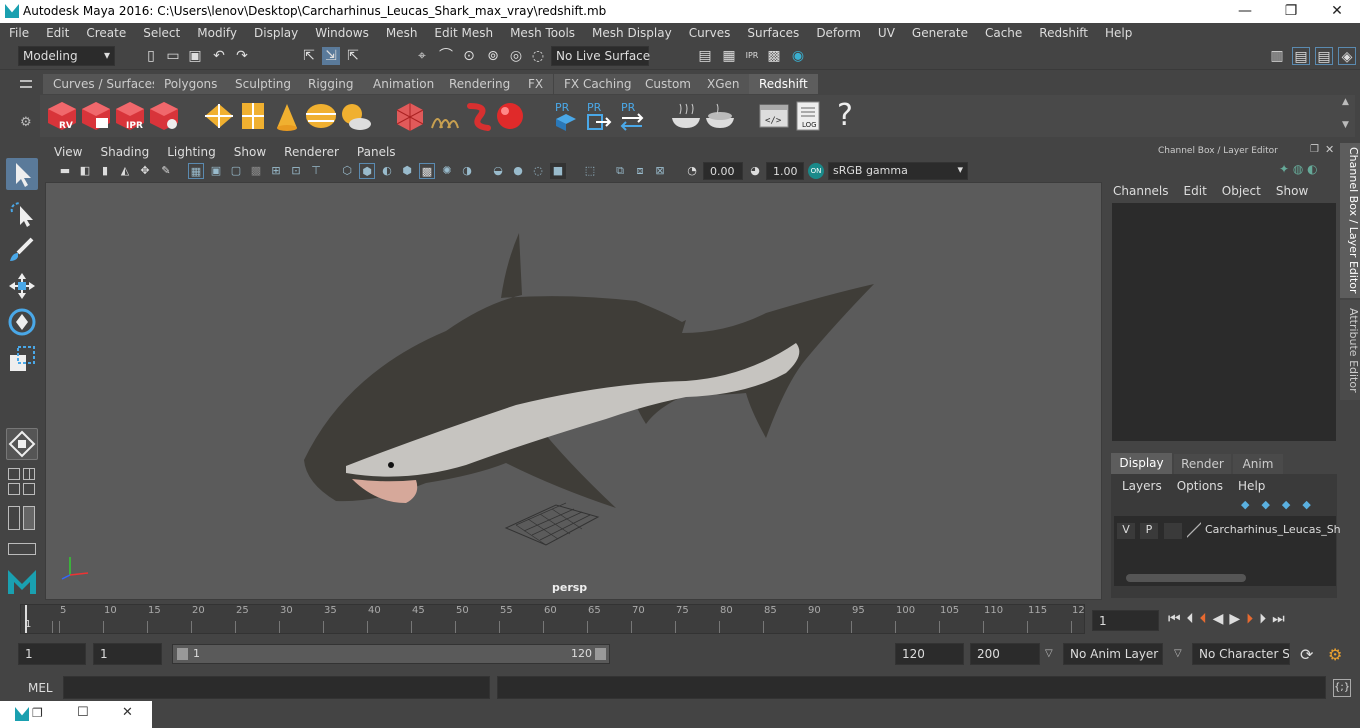  I want to click on single-pane-layout-icon, so click(14, 474).